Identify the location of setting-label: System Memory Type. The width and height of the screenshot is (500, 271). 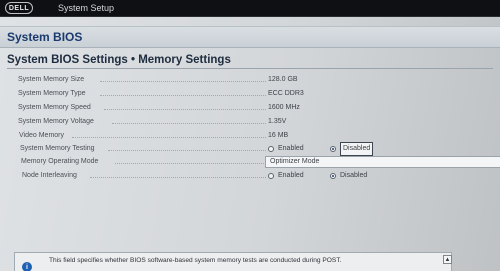
(52, 93).